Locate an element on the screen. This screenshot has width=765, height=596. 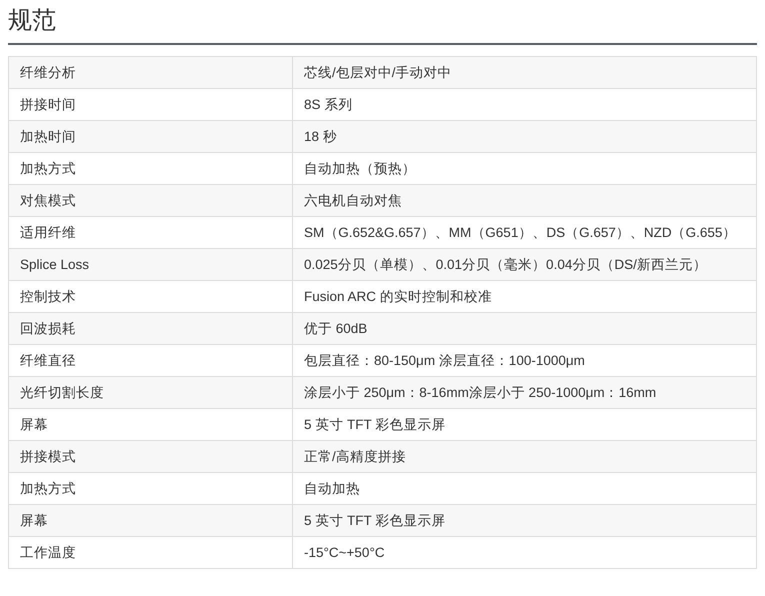
table-cell: -15°C~+50°C is located at coordinates (524, 552).